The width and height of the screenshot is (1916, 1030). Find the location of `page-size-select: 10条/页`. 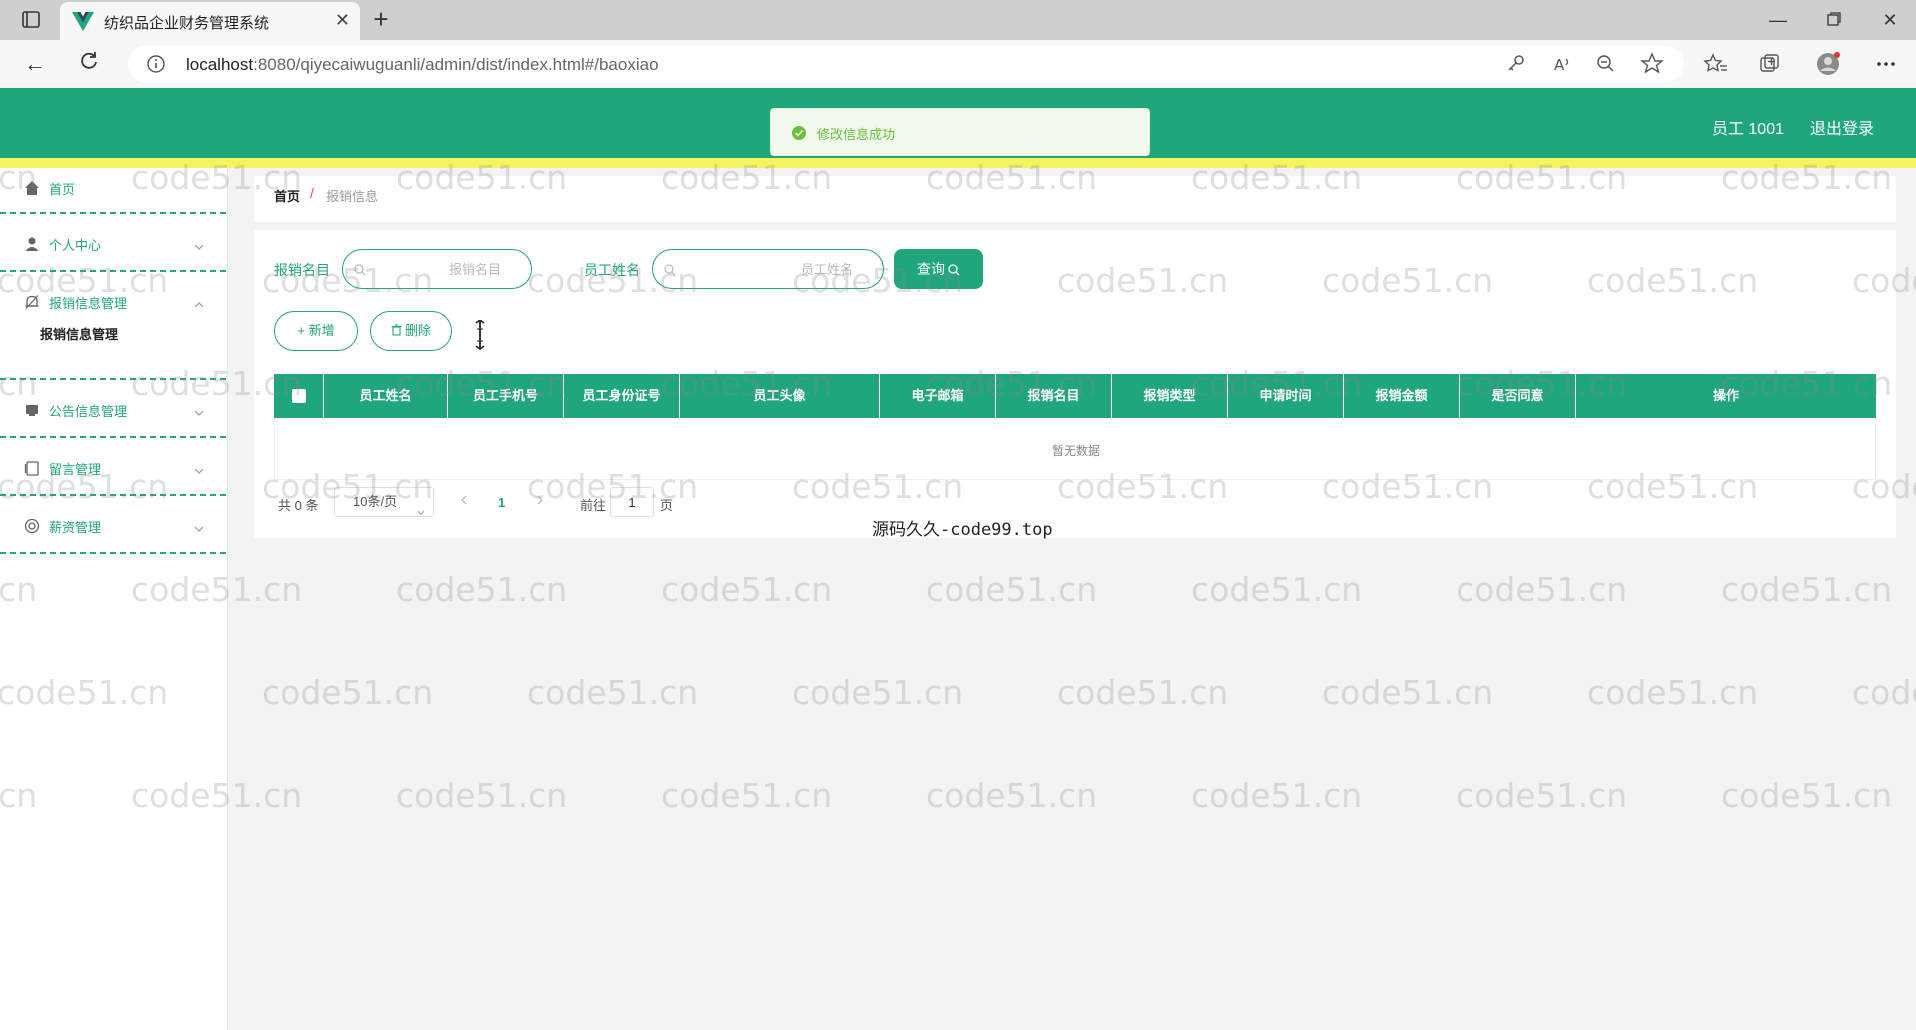

page-size-select: 10条/页 is located at coordinates (384, 502).